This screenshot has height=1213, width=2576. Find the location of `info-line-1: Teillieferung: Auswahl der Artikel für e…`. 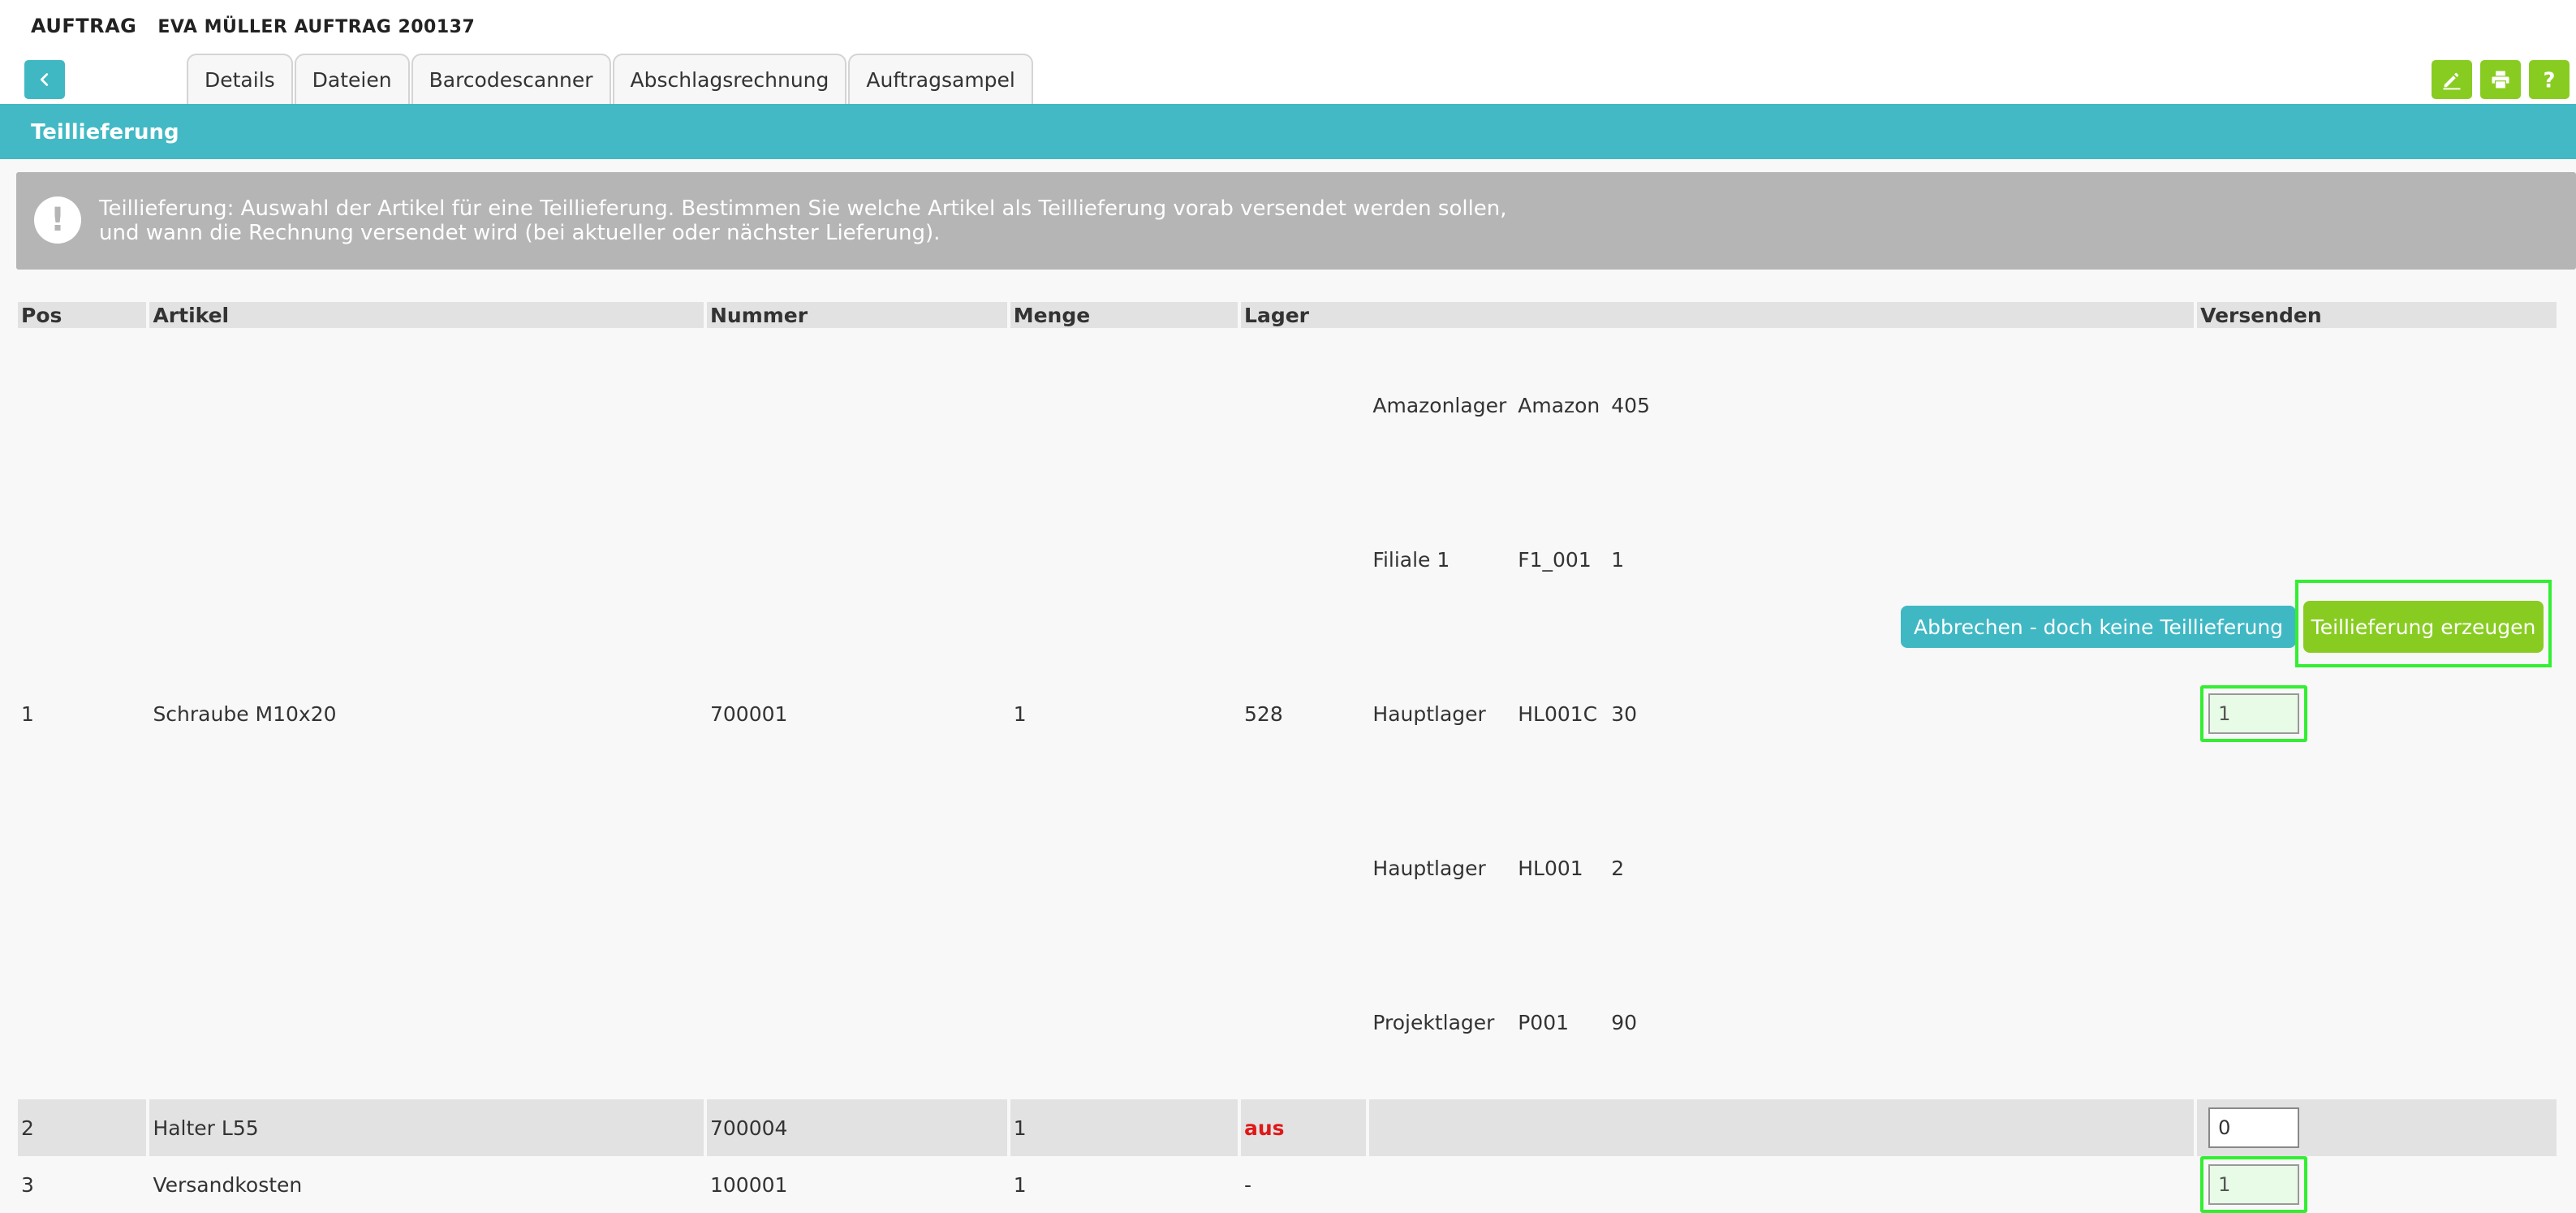

info-line-1: Teillieferung: Auswahl der Artikel für e… is located at coordinates (803, 208).